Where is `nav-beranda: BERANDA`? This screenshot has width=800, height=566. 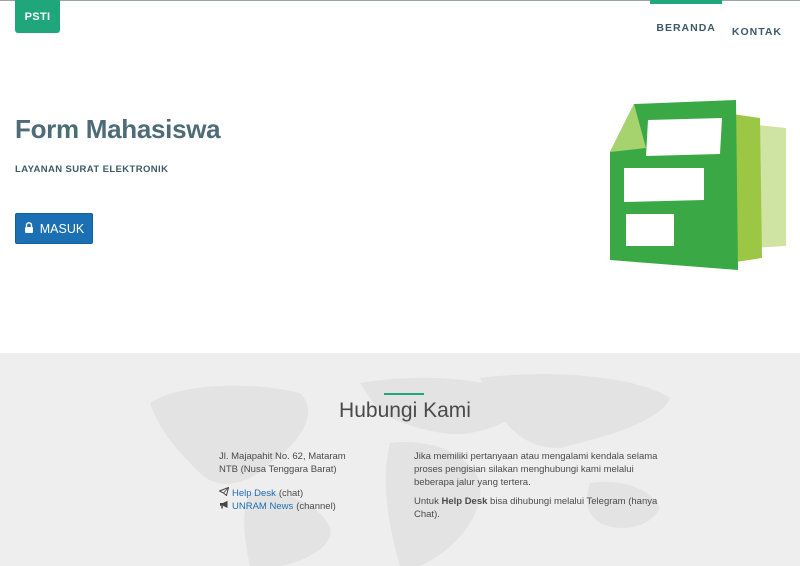
nav-beranda: BERANDA is located at coordinates (686, 21).